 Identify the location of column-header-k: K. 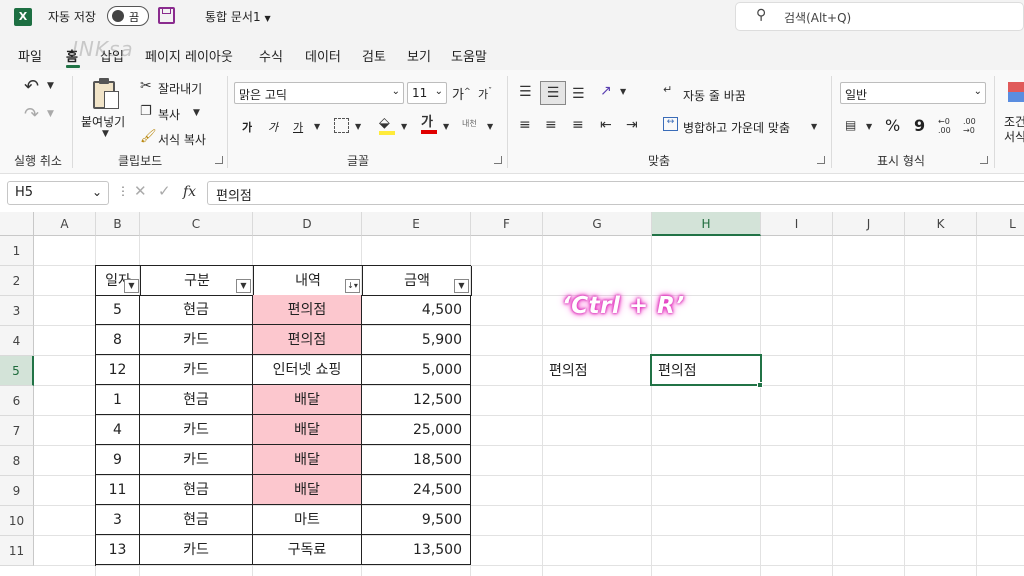
(941, 224).